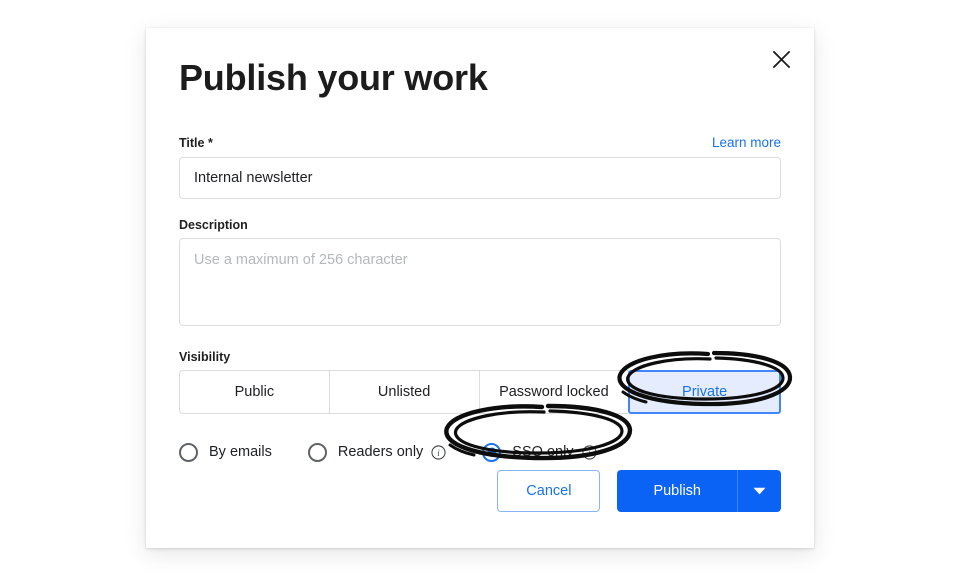 The image size is (960, 576). I want to click on title-input, so click(480, 177).